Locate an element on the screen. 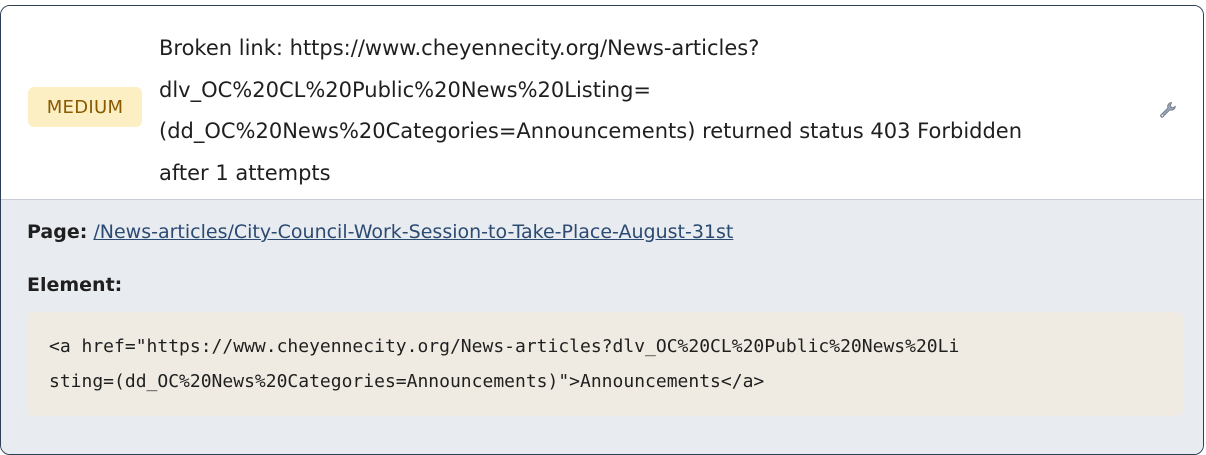 The image size is (1206, 455). page-label: Page: is located at coordinates (57, 232).